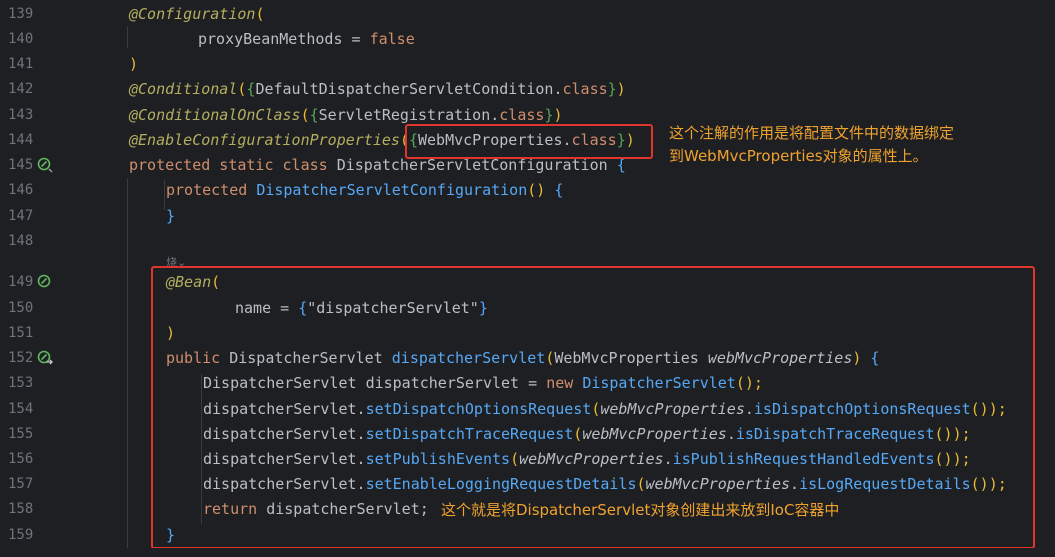 Image resolution: width=1055 pixels, height=557 pixels. Describe the element at coordinates (527, 552) in the screenshot. I see `editor-bottom-edge` at that location.